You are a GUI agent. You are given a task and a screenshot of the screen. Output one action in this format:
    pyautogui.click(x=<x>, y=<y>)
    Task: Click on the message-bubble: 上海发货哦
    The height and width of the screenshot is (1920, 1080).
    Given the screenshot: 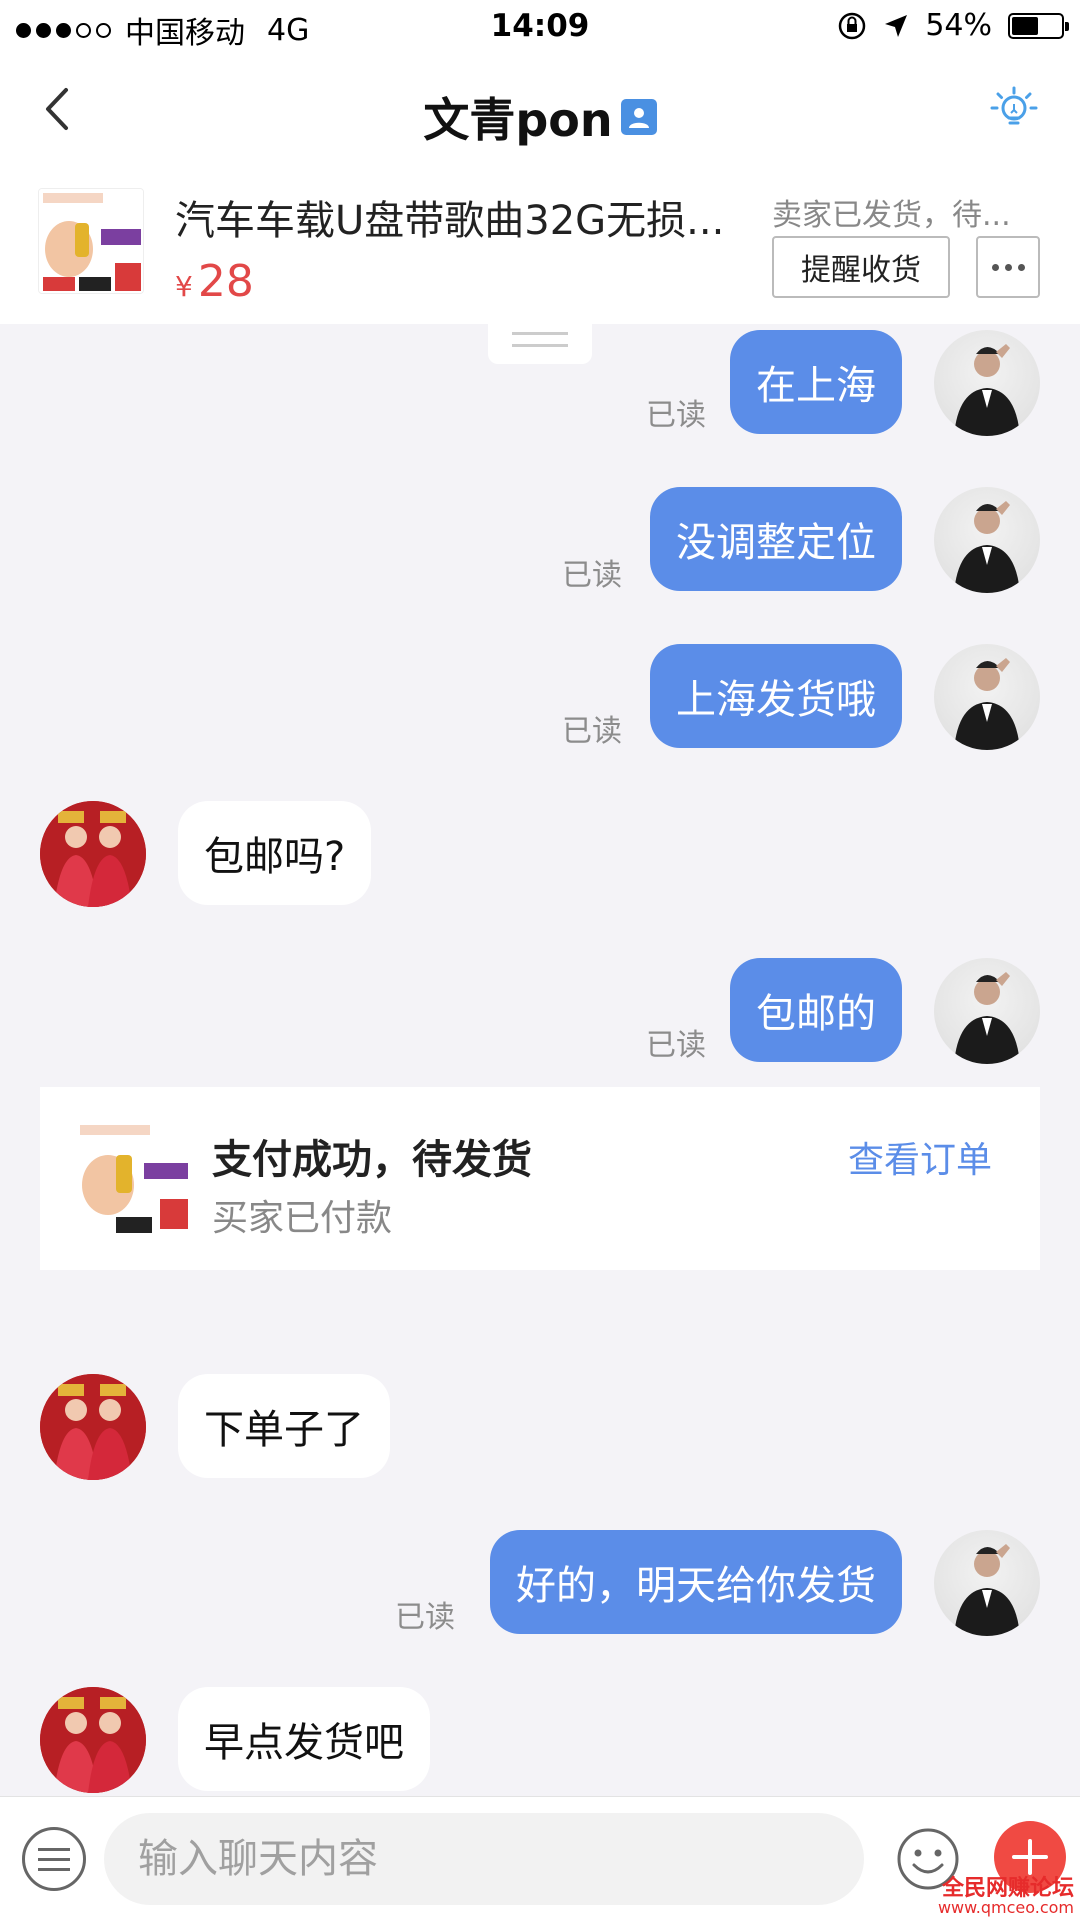 What is the action you would take?
    pyautogui.click(x=776, y=696)
    